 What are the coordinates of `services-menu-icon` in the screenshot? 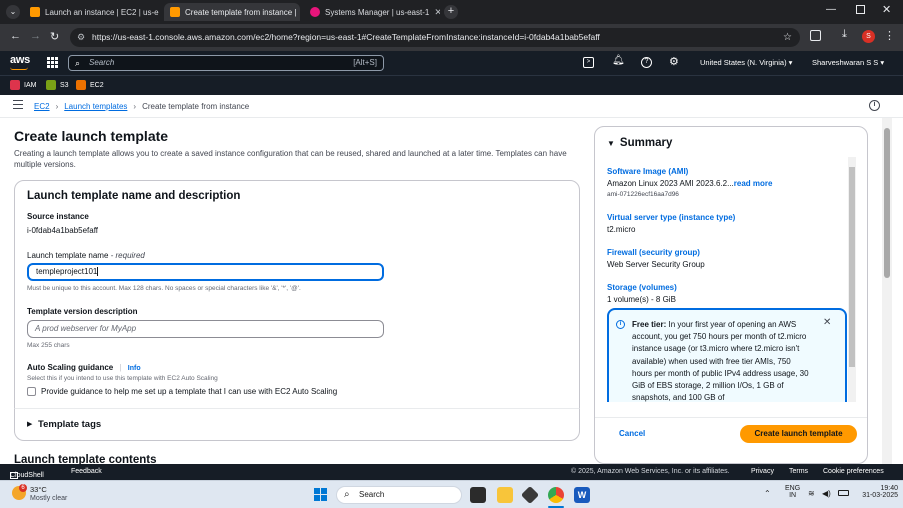 It's located at (52, 62).